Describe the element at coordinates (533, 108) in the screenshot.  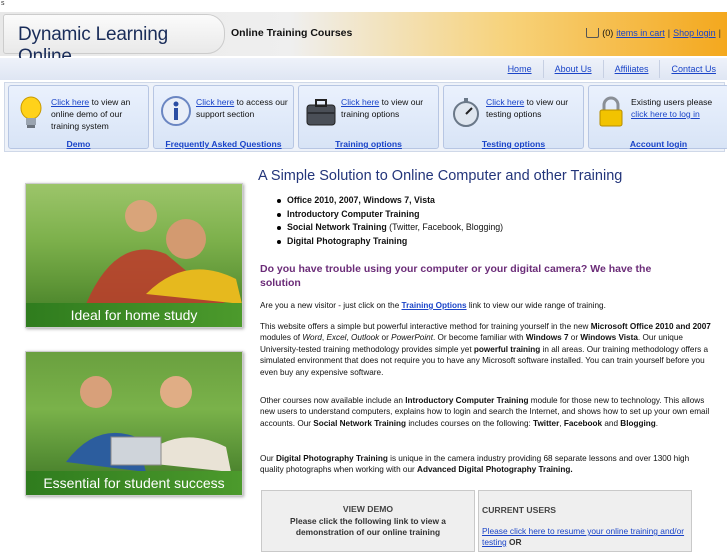
I see `feature-testing-text: Click here to view our testing options` at that location.